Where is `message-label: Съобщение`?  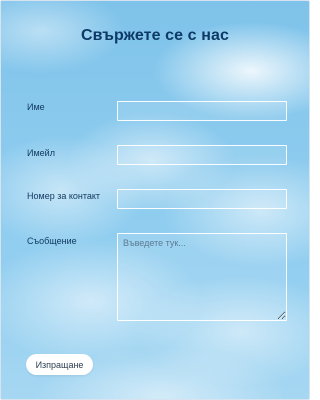 message-label: Съобщение is located at coordinates (52, 241).